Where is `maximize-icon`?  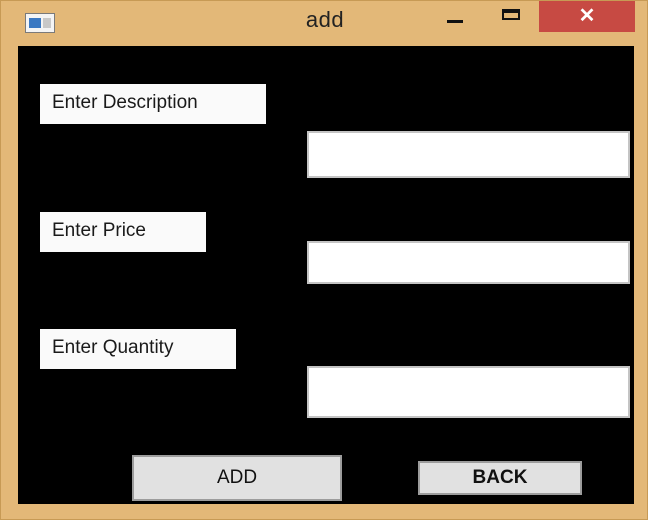
maximize-icon is located at coordinates (512, 16).